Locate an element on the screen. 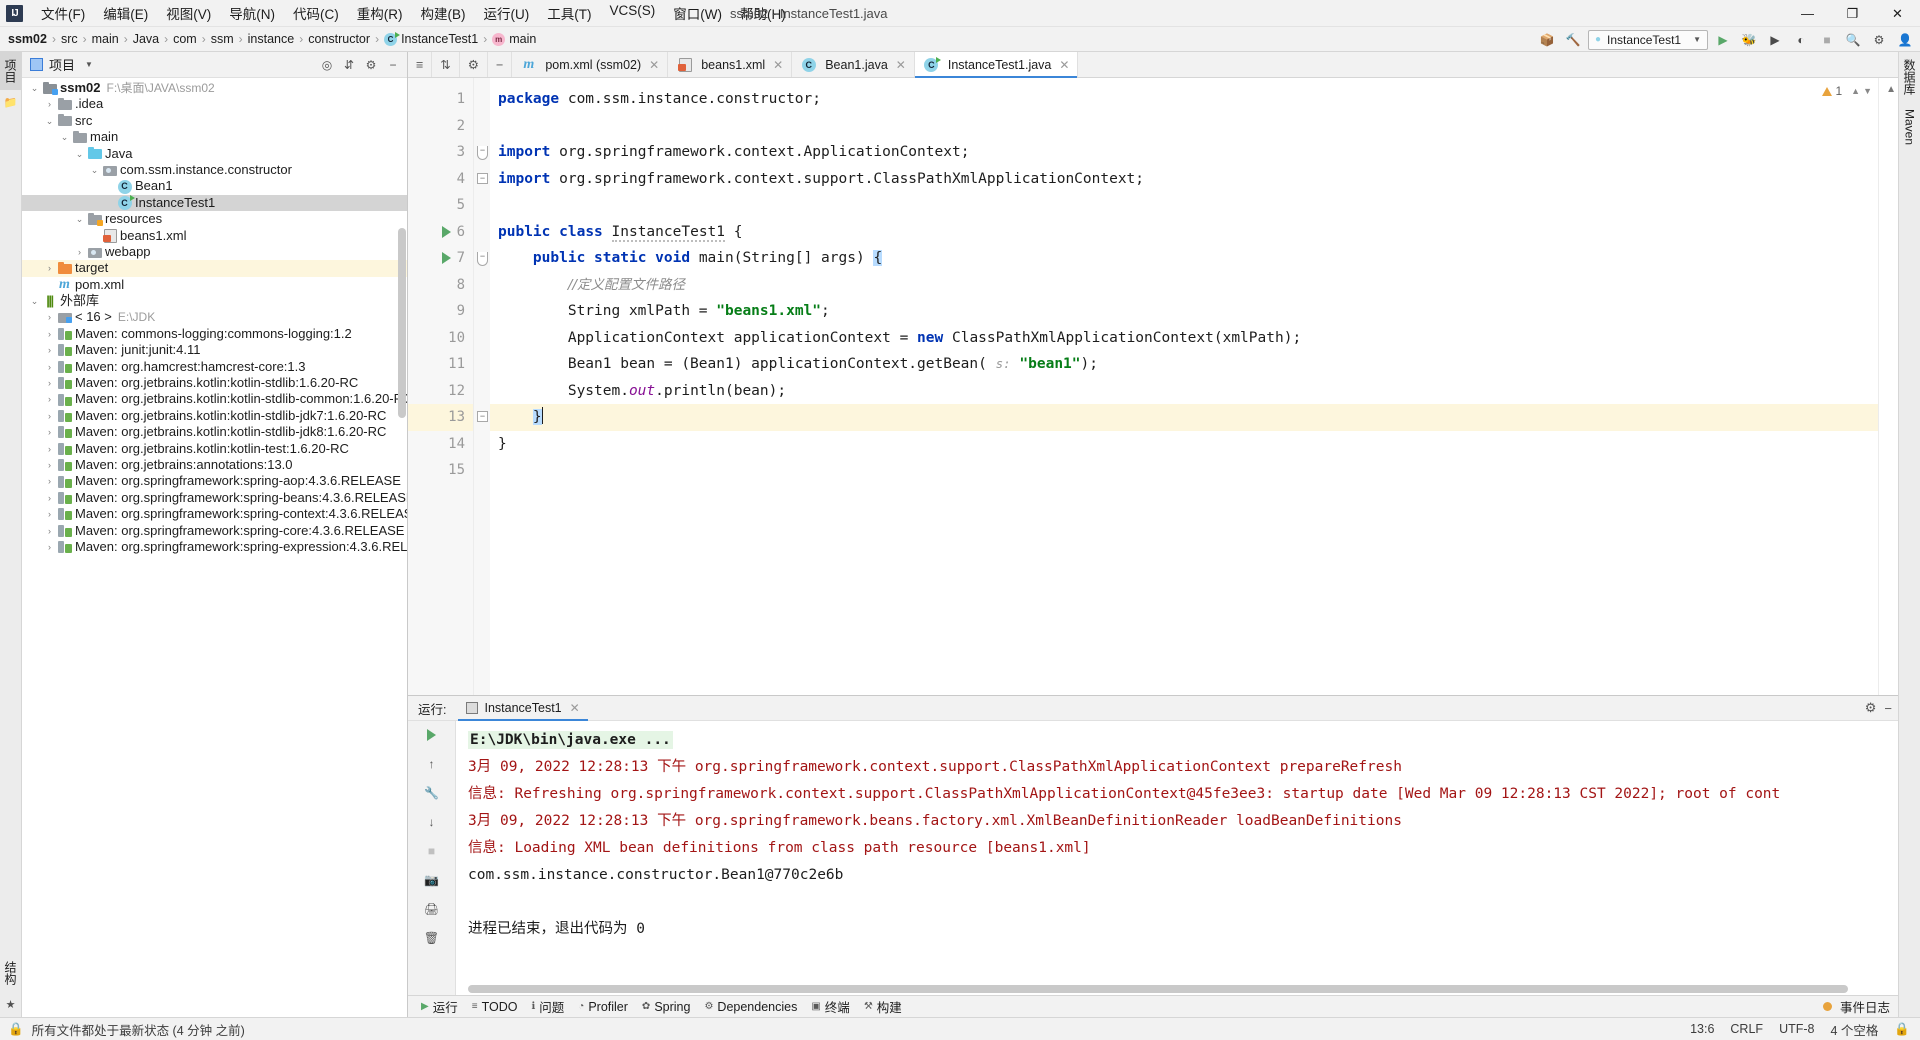 Image resolution: width=1920 pixels, height=1040 pixels. editor-tab-collapse: ⇅ is located at coordinates (446, 64).